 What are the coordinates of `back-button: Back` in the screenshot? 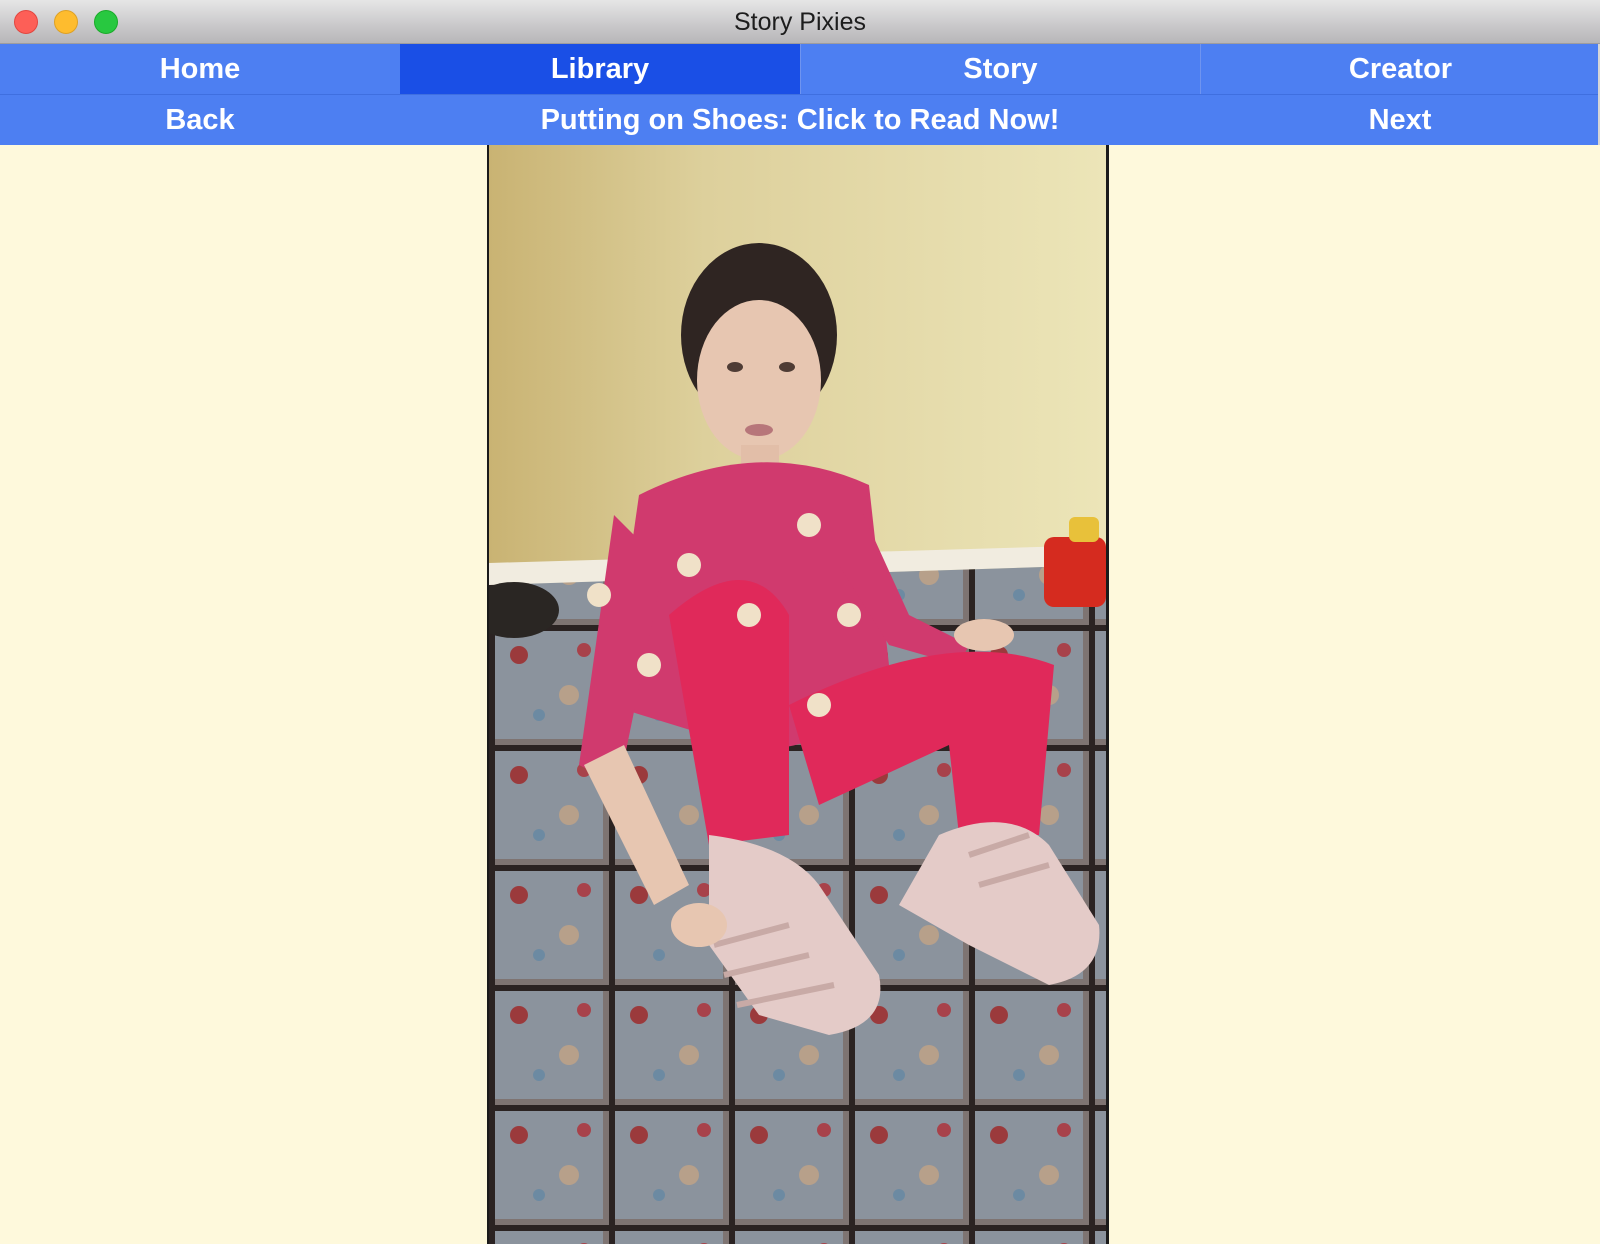 It's located at (200, 120).